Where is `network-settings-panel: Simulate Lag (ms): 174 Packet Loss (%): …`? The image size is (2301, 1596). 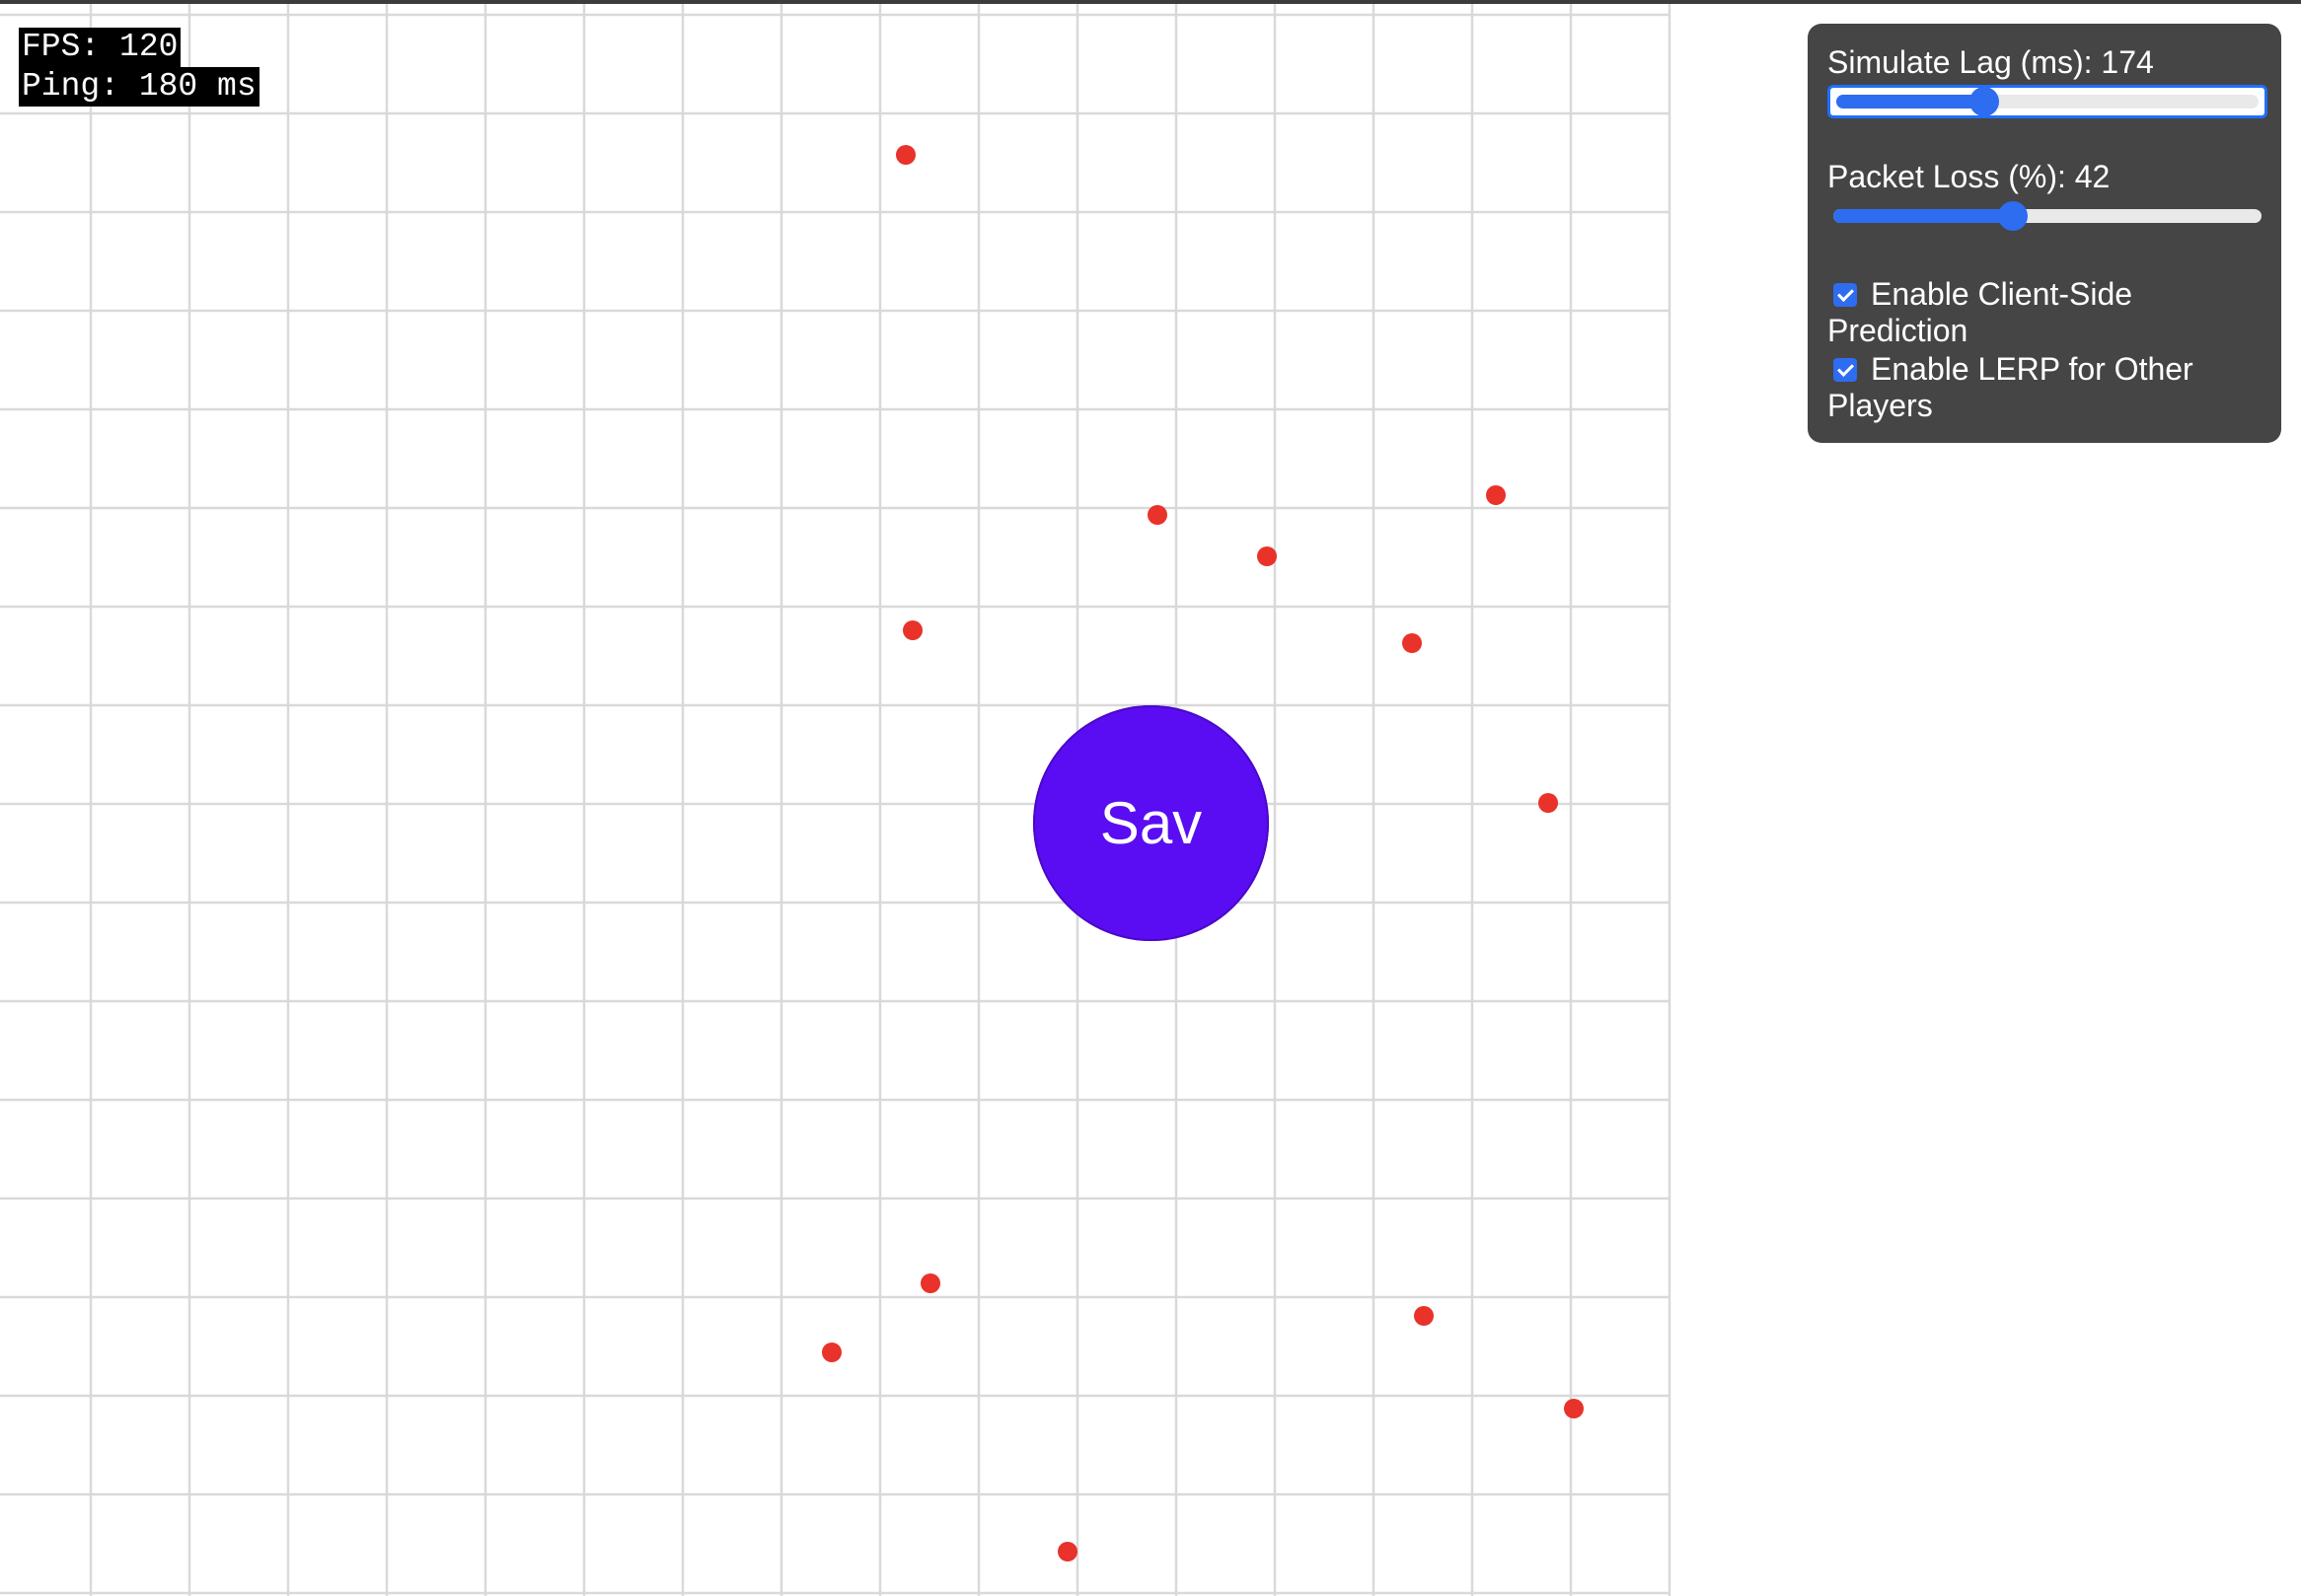 network-settings-panel: Simulate Lag (ms): 174 Packet Loss (%): … is located at coordinates (2045, 233).